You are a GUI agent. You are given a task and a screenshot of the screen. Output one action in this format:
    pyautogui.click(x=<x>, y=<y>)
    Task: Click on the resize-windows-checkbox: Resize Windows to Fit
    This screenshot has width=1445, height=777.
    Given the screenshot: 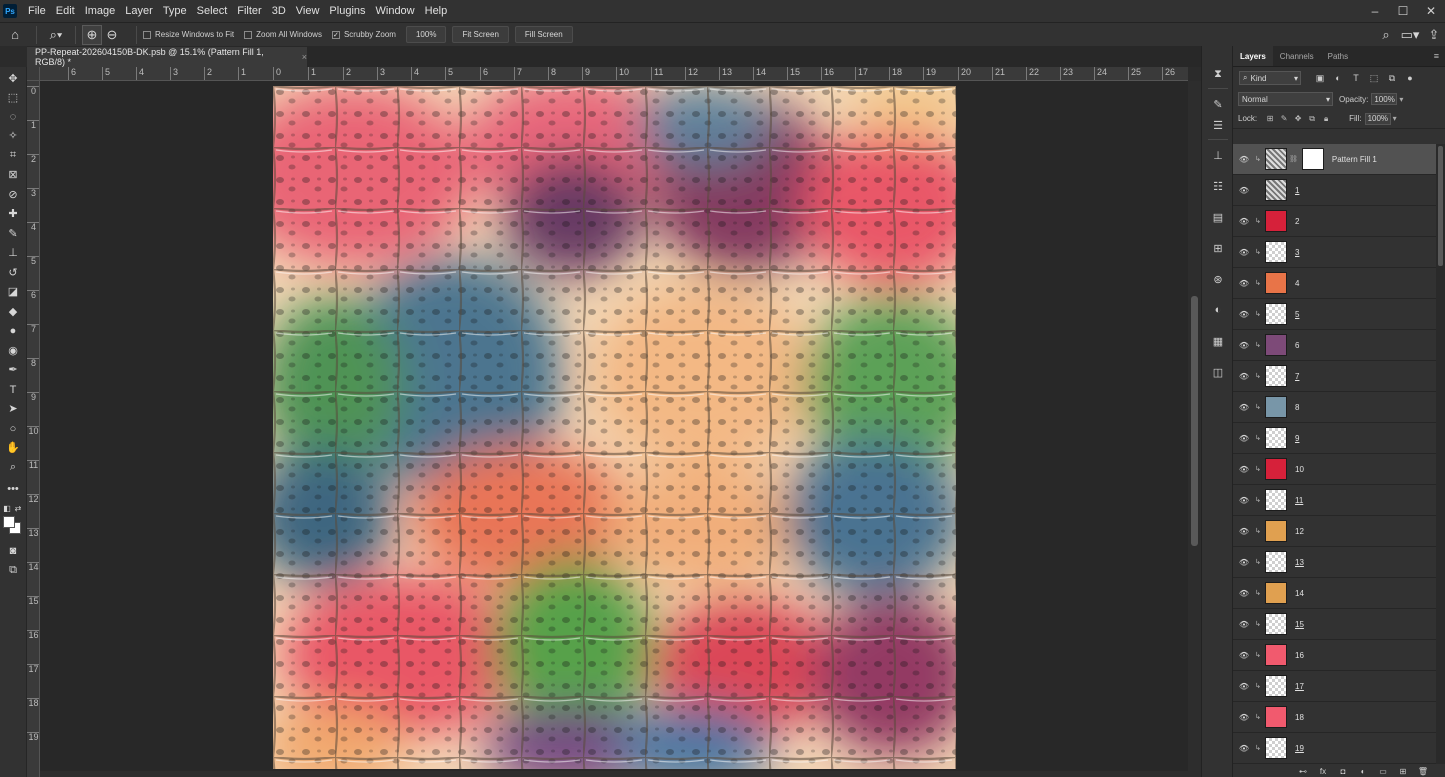 What is the action you would take?
    pyautogui.click(x=188, y=34)
    